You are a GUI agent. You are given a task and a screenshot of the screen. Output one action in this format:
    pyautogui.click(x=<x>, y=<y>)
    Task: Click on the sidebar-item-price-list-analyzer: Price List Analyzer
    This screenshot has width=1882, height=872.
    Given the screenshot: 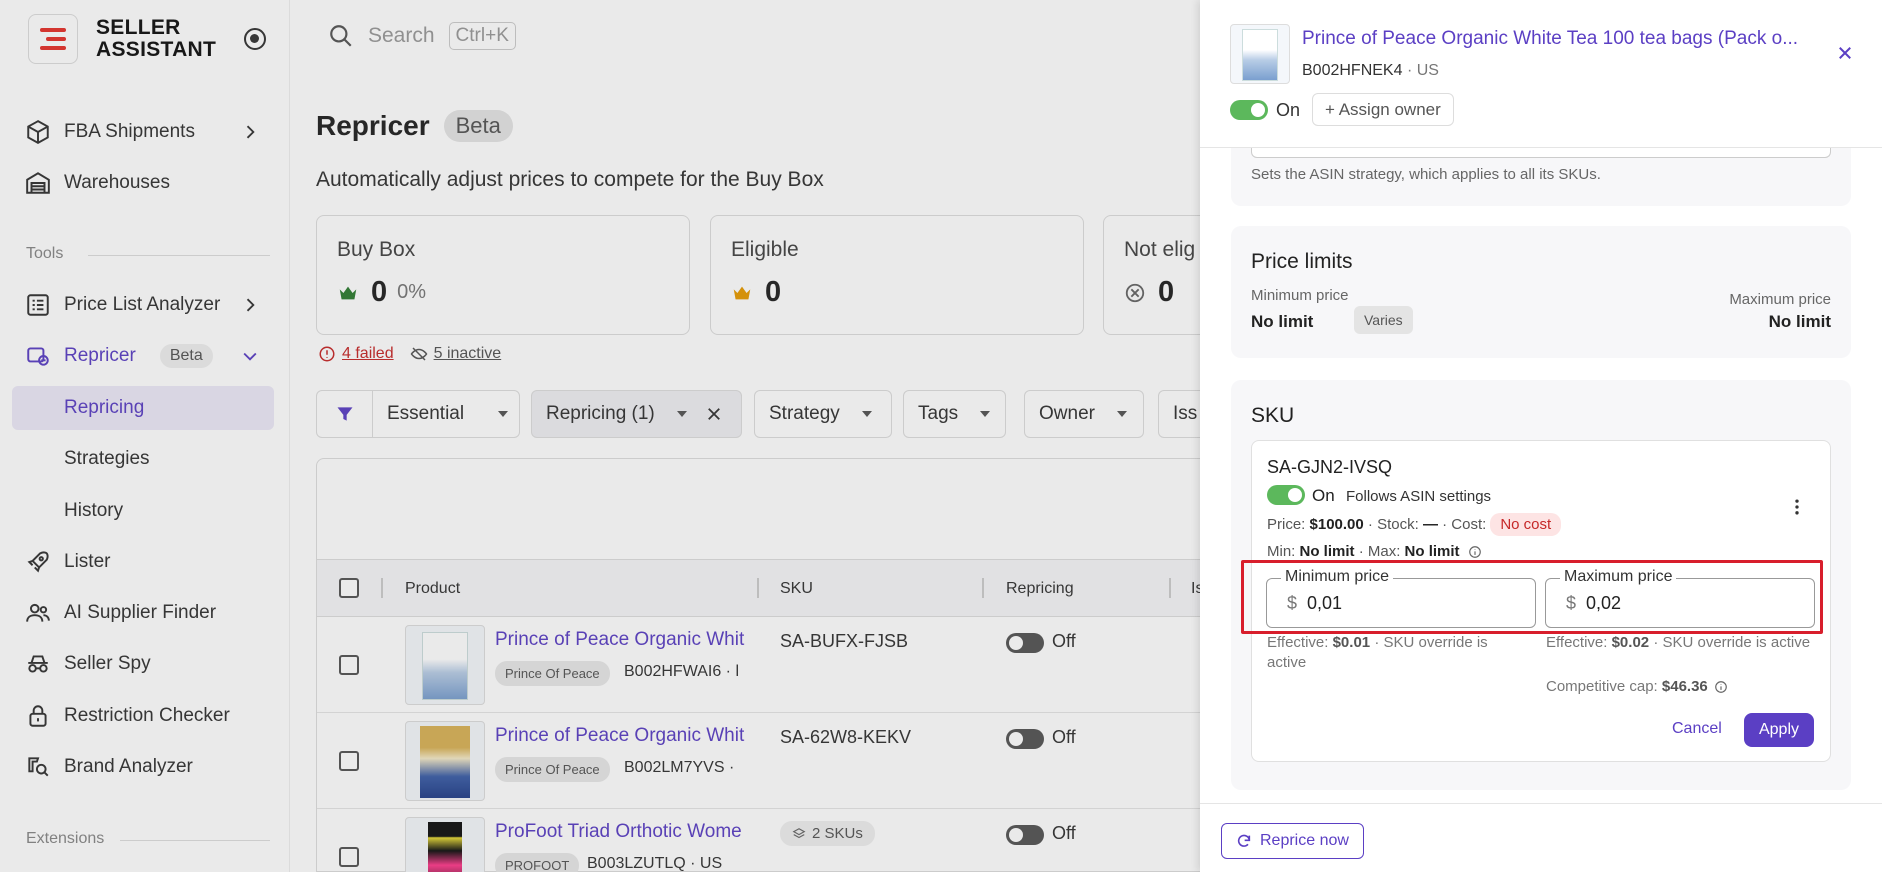 What is the action you would take?
    pyautogui.click(x=143, y=305)
    